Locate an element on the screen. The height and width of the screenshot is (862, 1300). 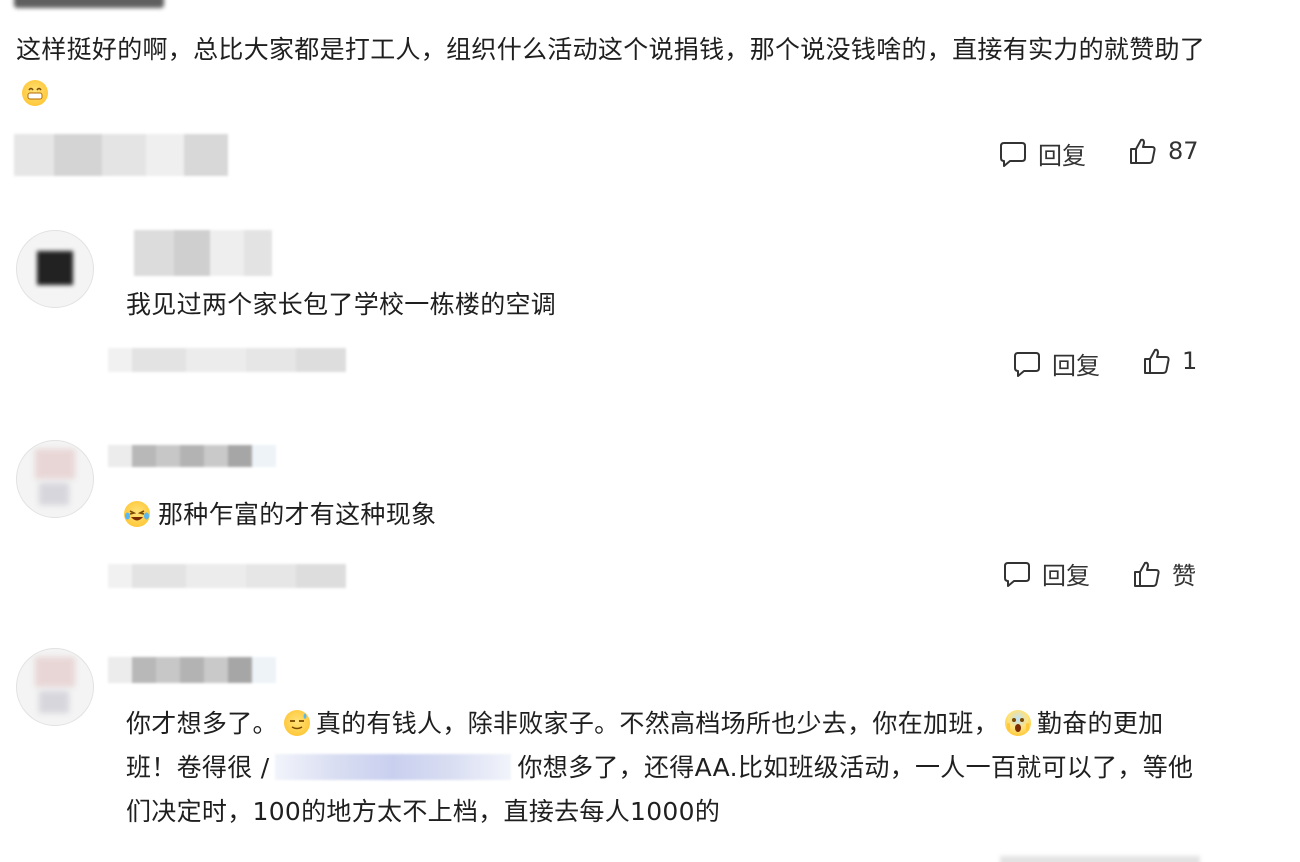
top-comment-meta-redacted is located at coordinates (121, 155).